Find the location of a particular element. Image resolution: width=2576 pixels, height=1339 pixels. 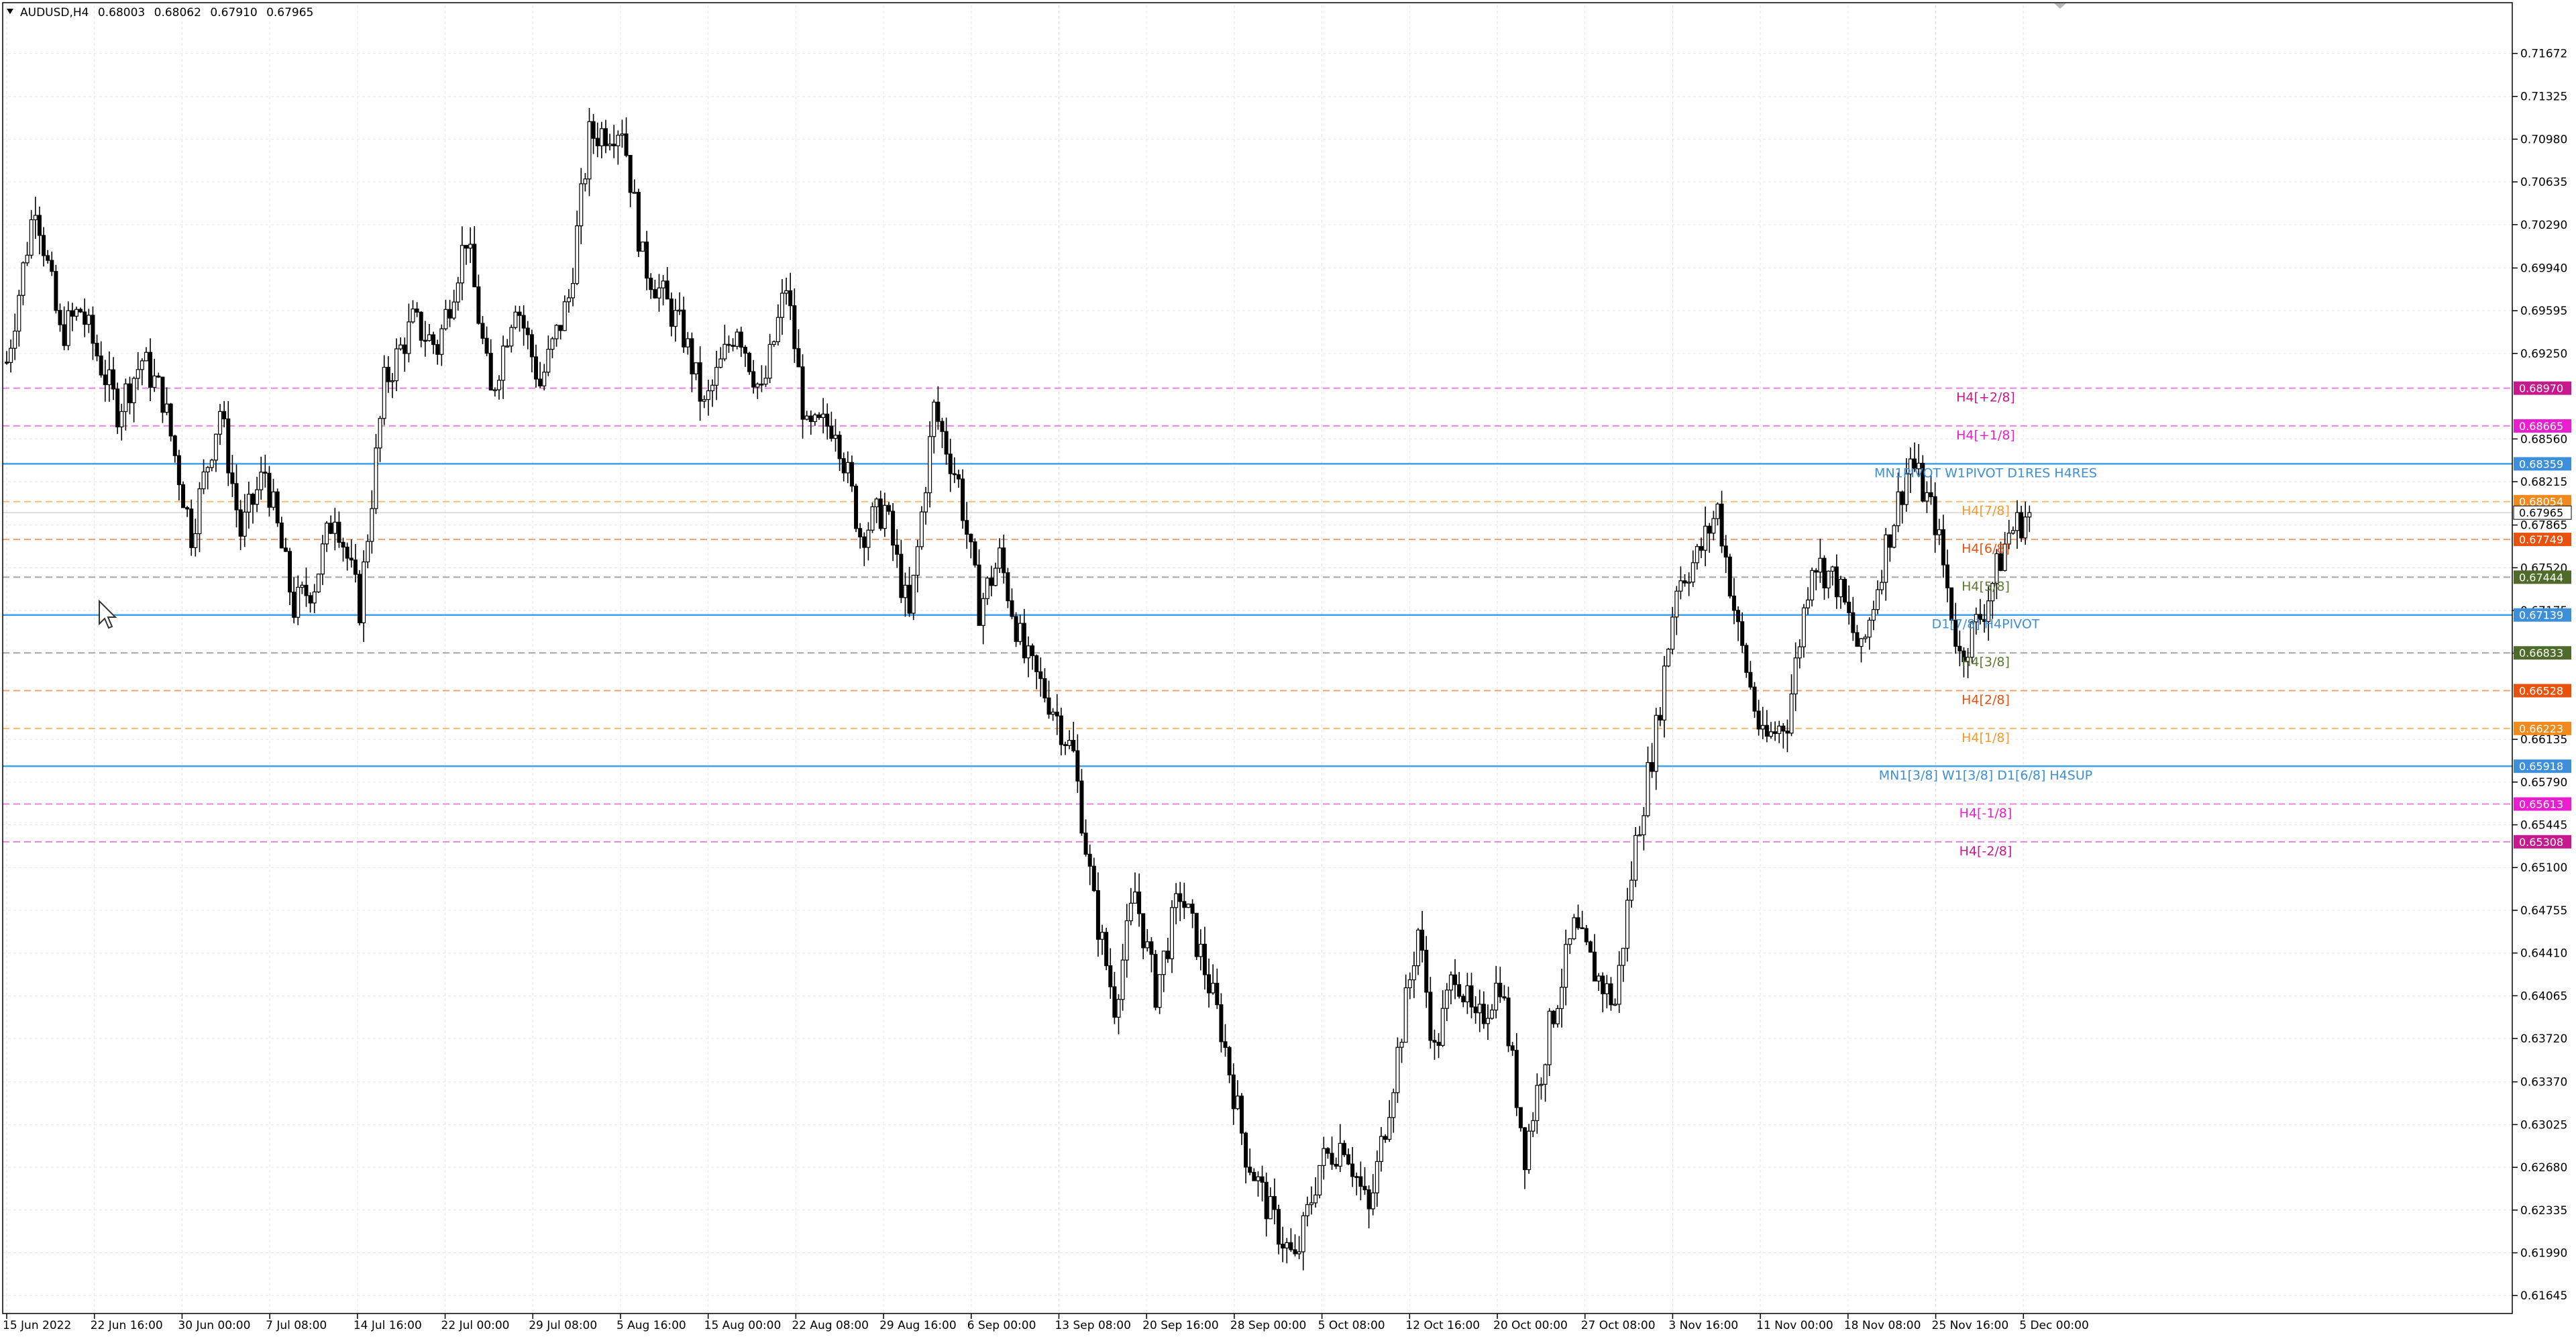

price-tag-text: 0.67444 is located at coordinates (2541, 577).